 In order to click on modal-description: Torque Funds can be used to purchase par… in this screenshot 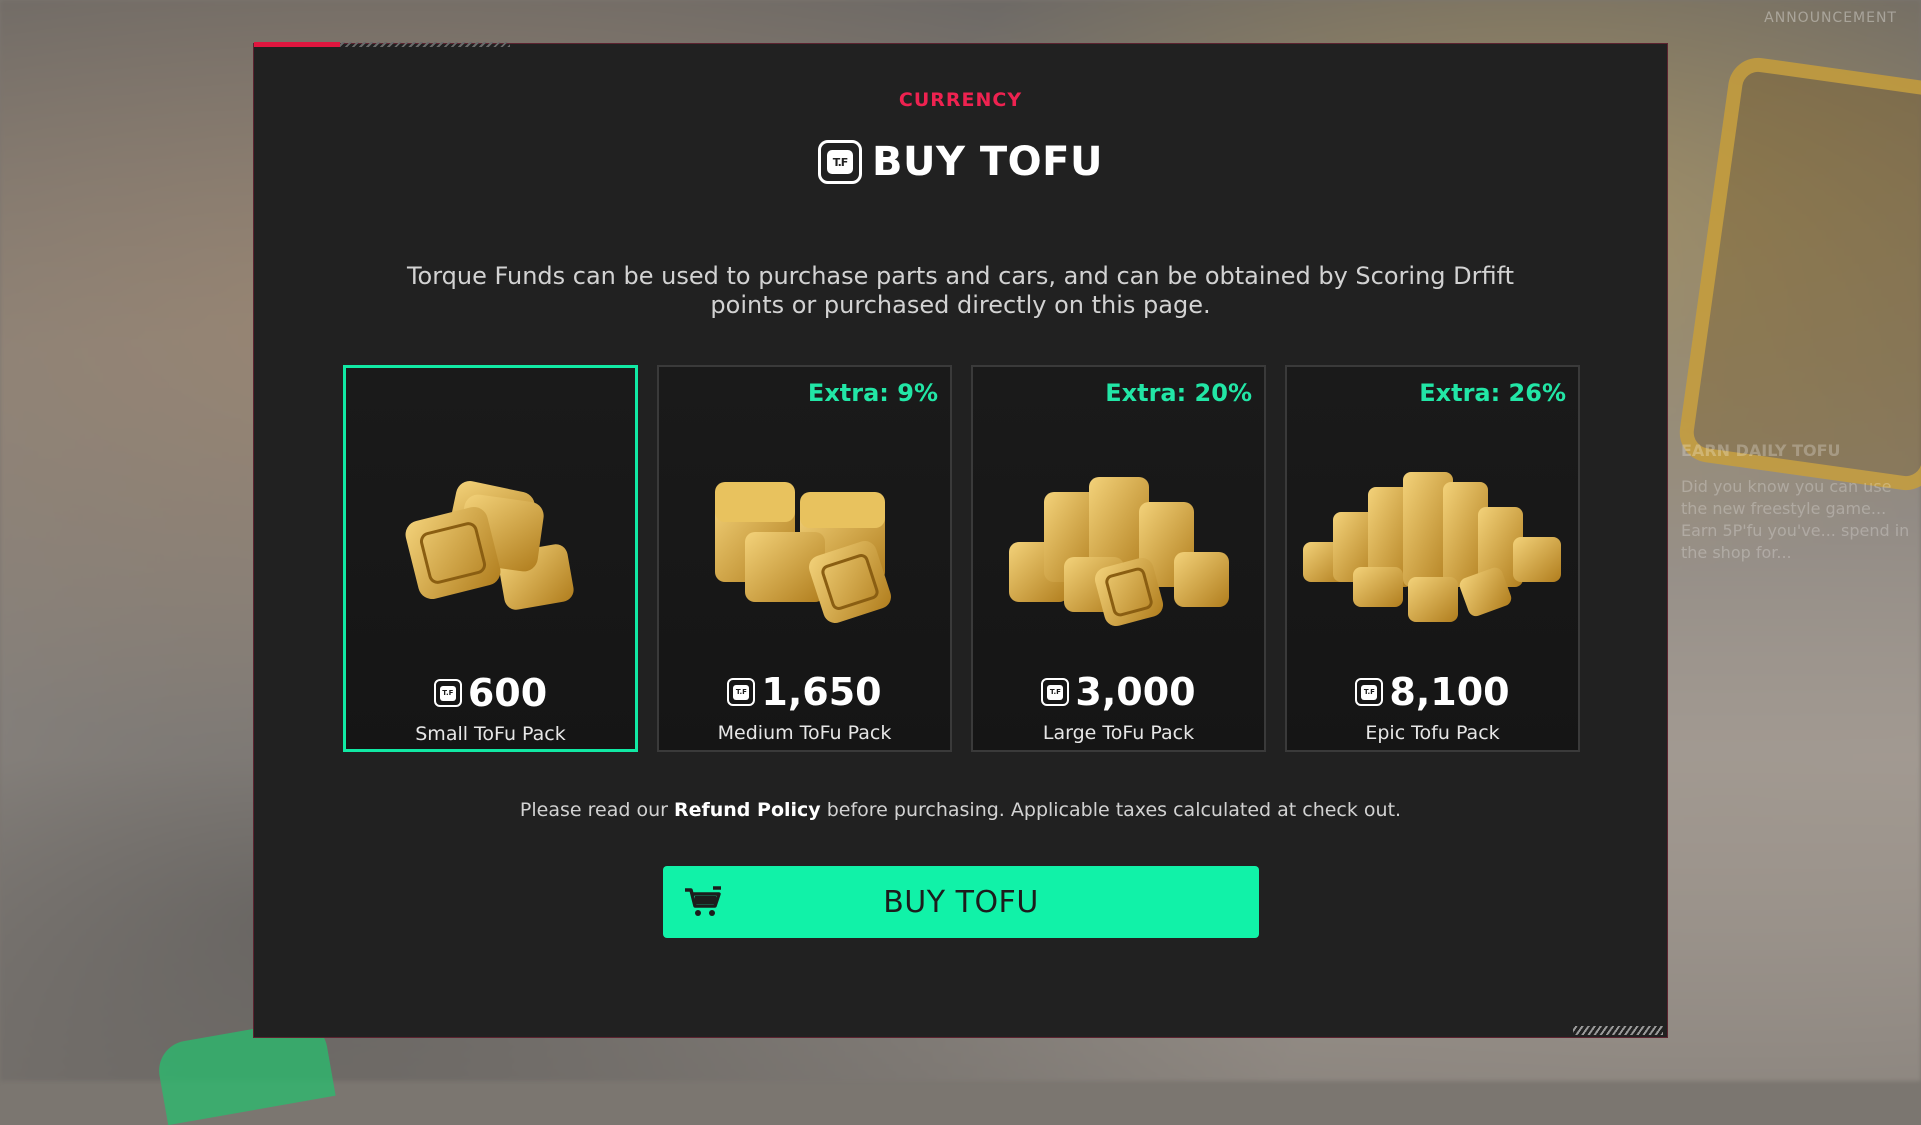, I will do `click(960, 290)`.